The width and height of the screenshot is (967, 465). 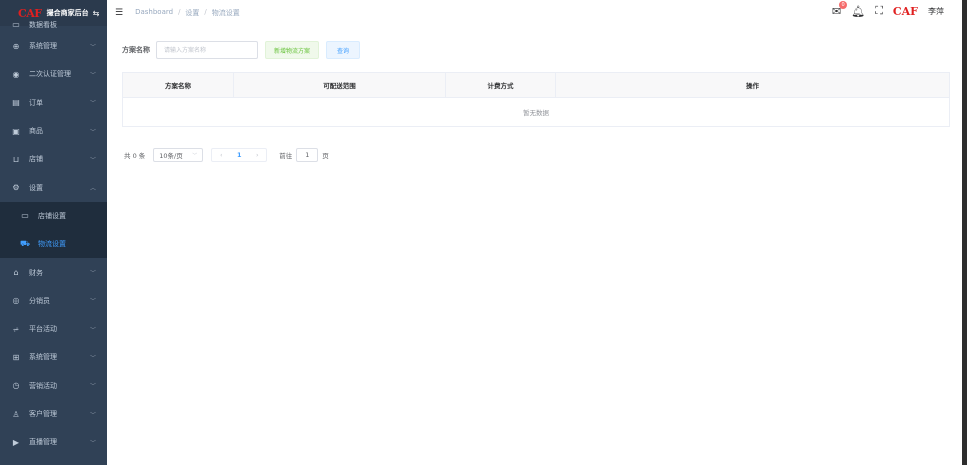 What do you see at coordinates (135, 156) in the screenshot?
I see `total-count: 共 0 条` at bounding box center [135, 156].